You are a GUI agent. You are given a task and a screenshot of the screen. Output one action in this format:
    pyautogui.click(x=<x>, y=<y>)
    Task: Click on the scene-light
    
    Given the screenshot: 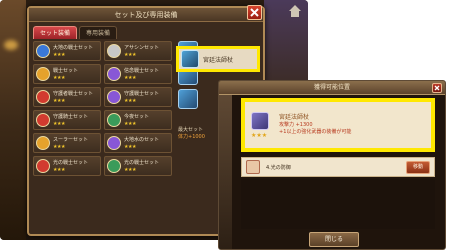 What is the action you would take?
    pyautogui.click(x=11, y=45)
    